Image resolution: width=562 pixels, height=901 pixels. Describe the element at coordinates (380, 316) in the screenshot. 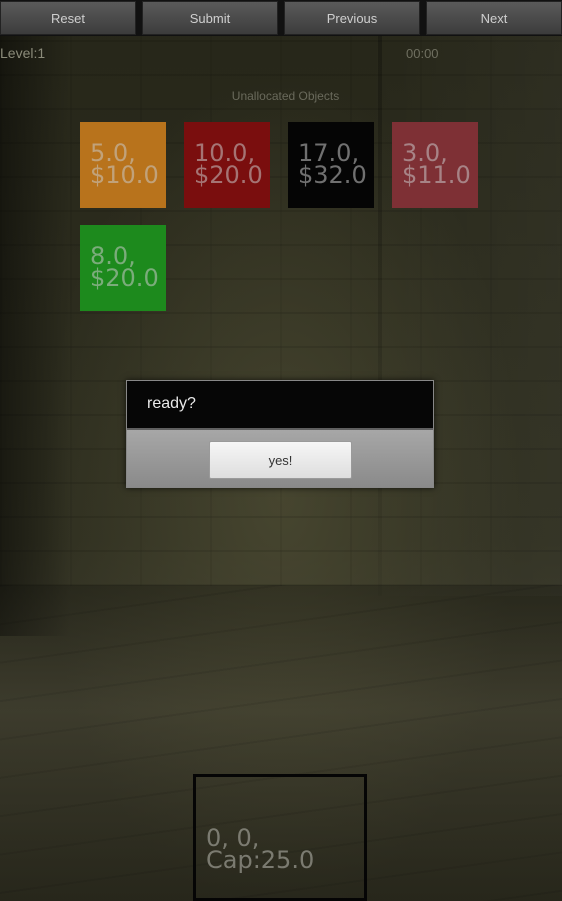

I see `wall-corner` at that location.